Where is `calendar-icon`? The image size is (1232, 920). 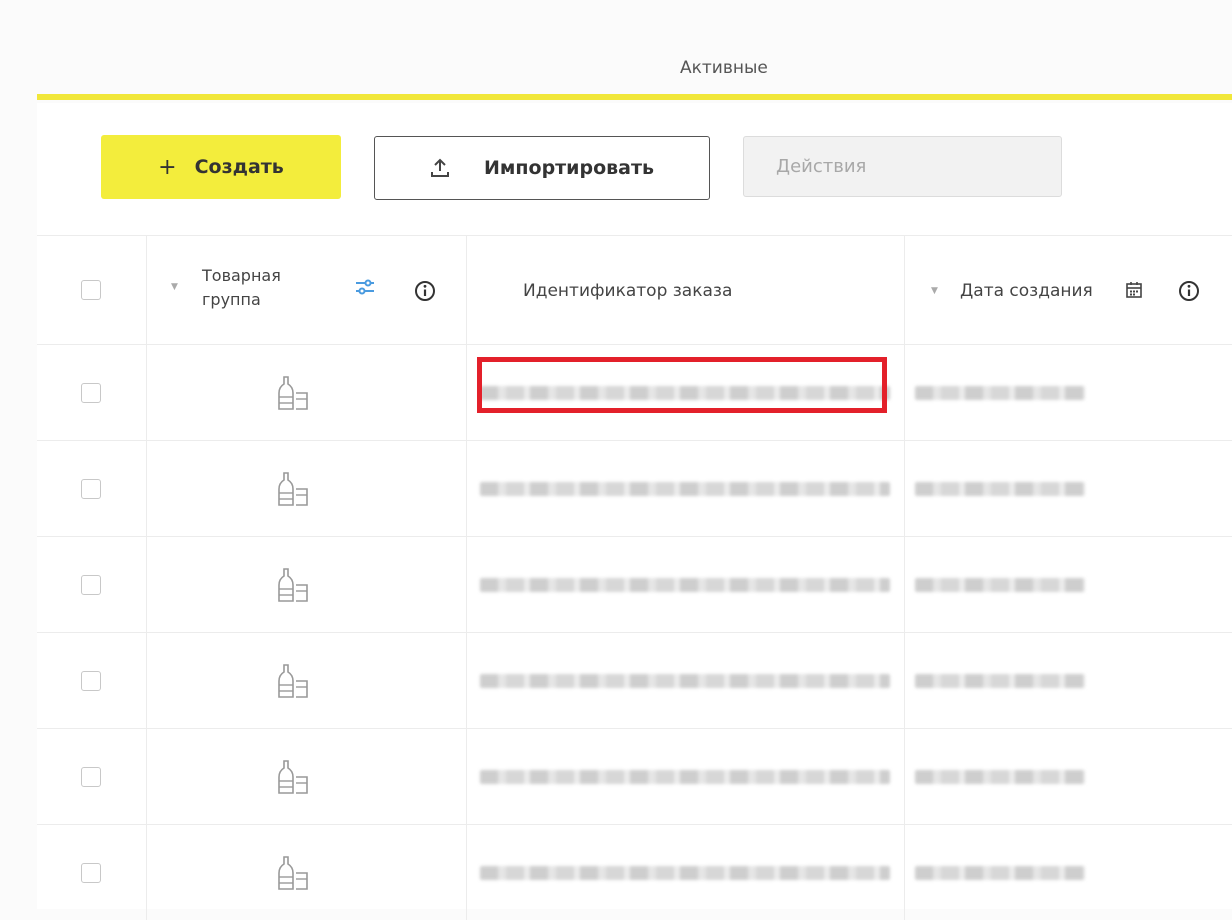 calendar-icon is located at coordinates (1134, 290).